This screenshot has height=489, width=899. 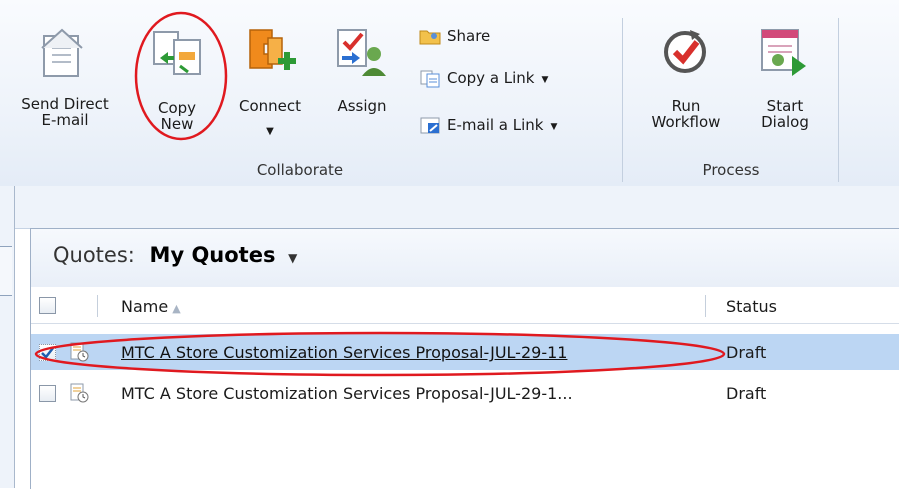 I want to click on checkmark-icon, so click(x=47, y=353).